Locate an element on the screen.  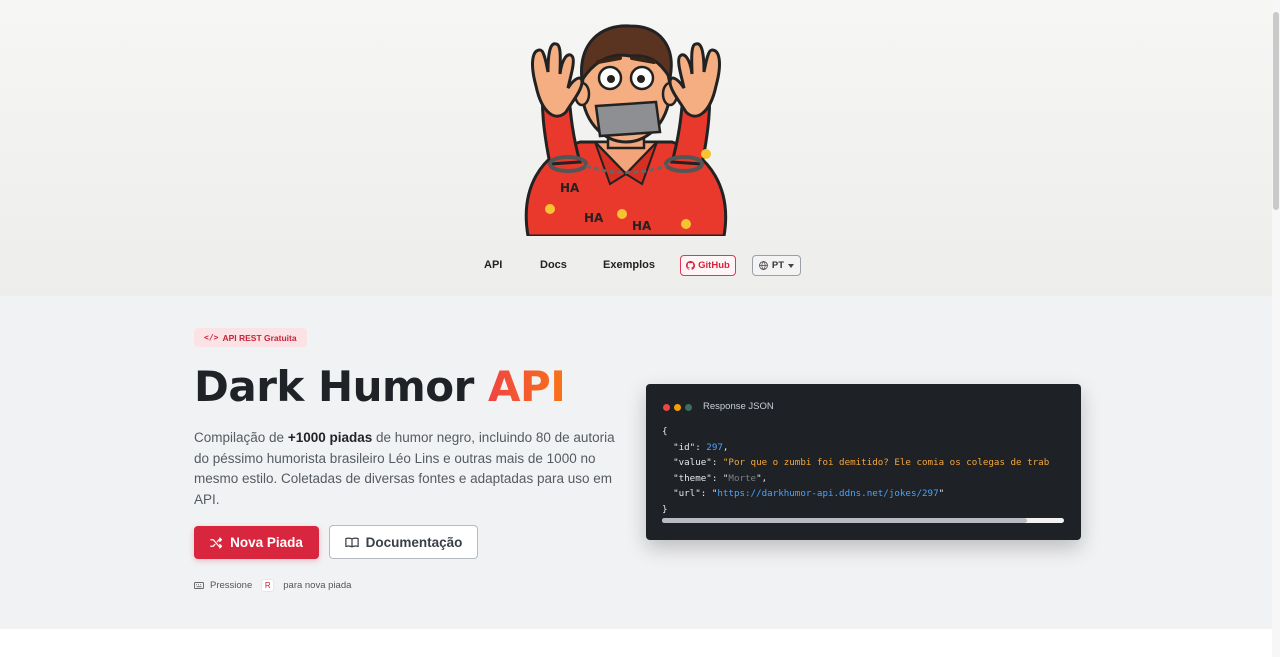
keyboard-hint: Pressione R para nova piada is located at coordinates (272, 585).